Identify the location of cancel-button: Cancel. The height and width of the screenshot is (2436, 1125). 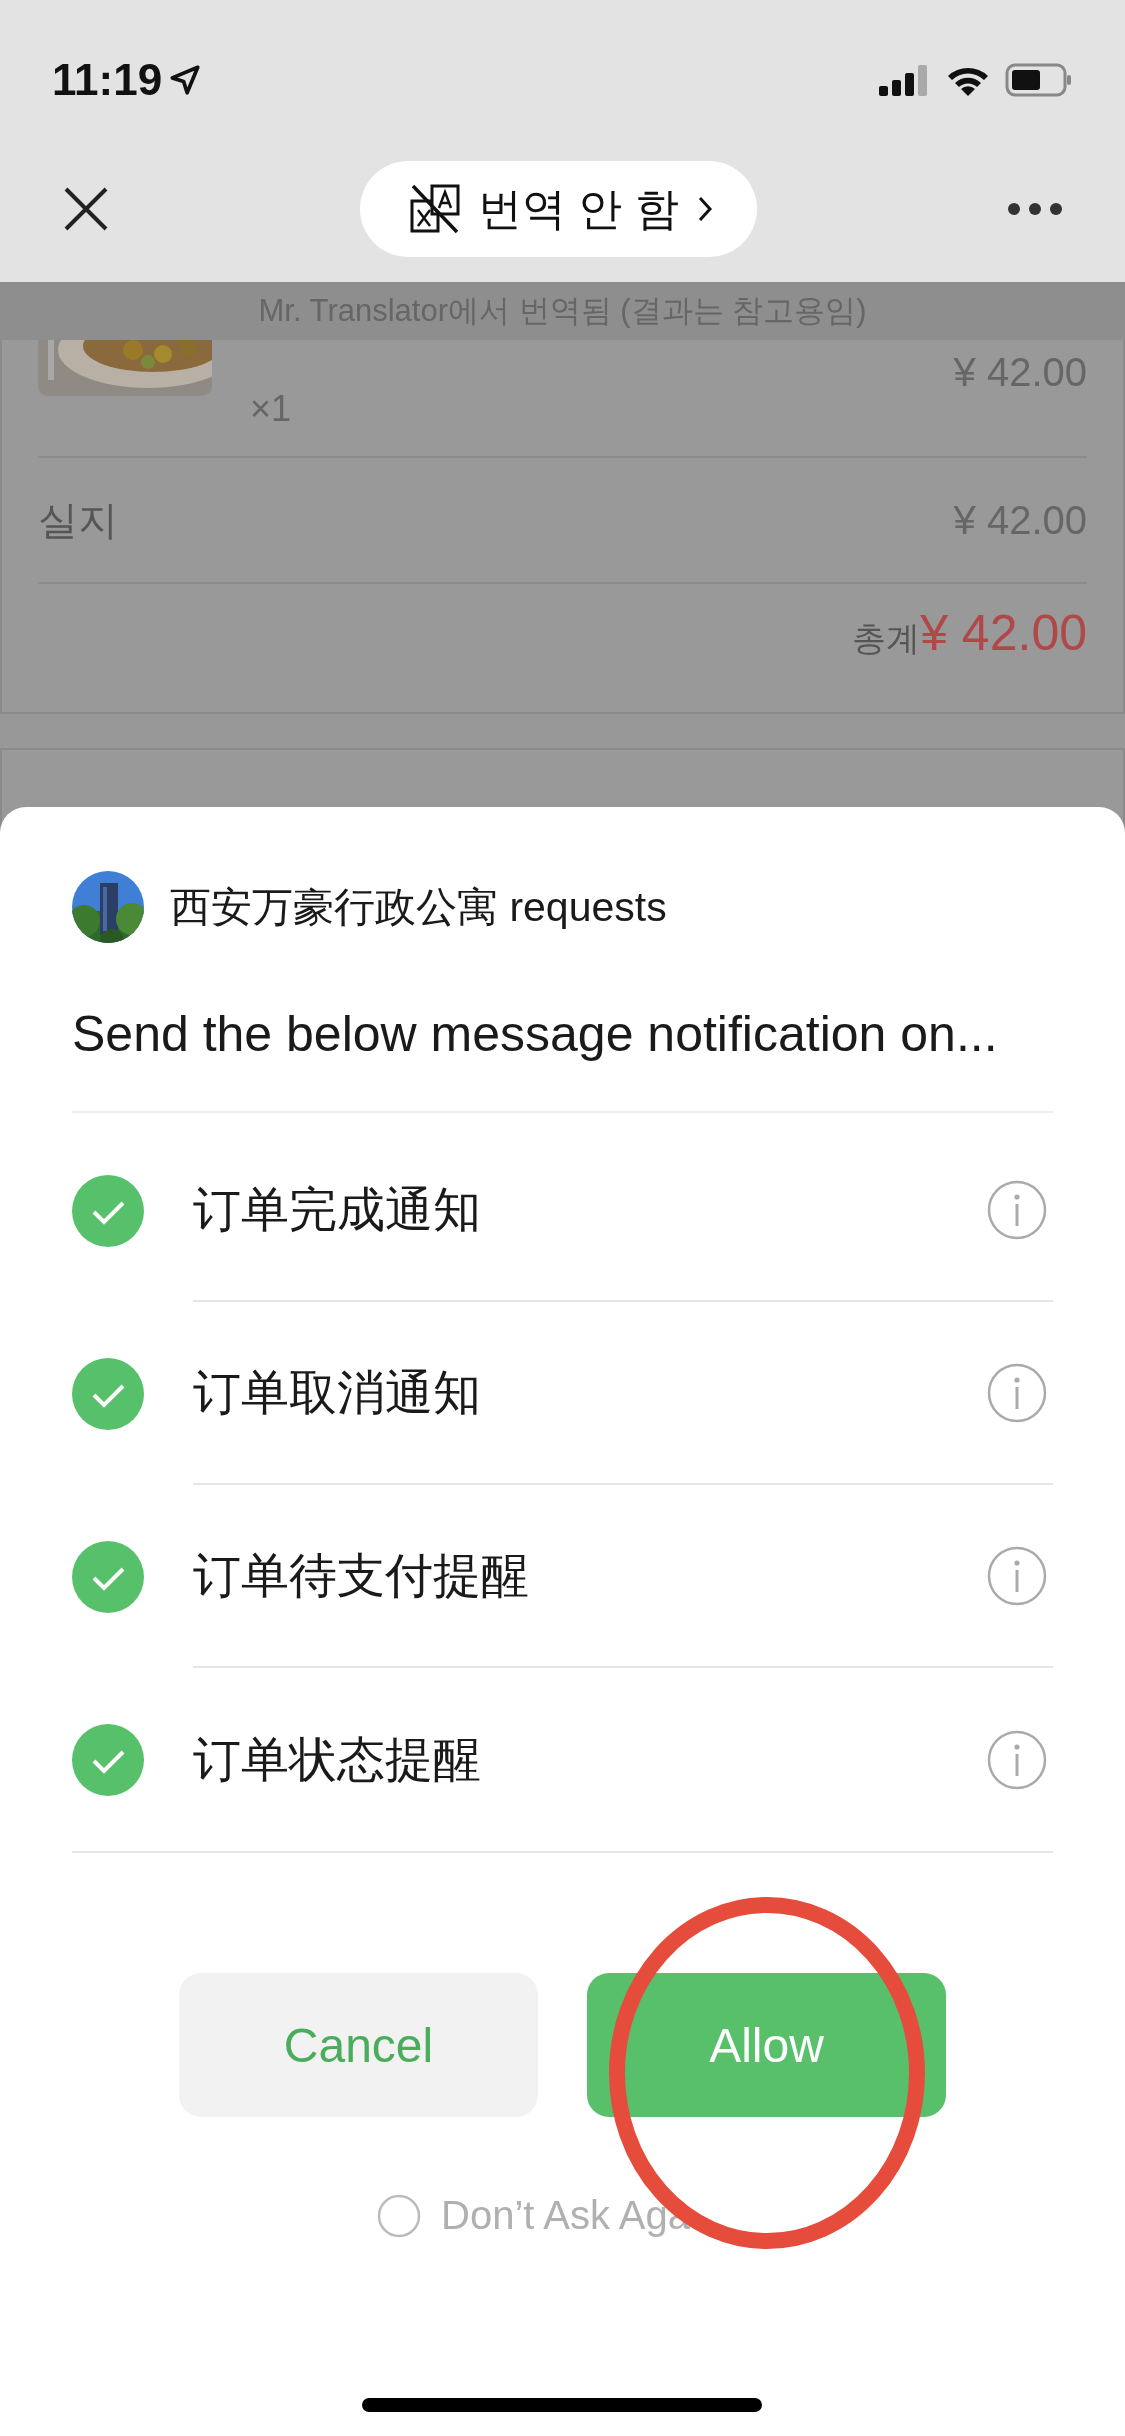
(358, 2045).